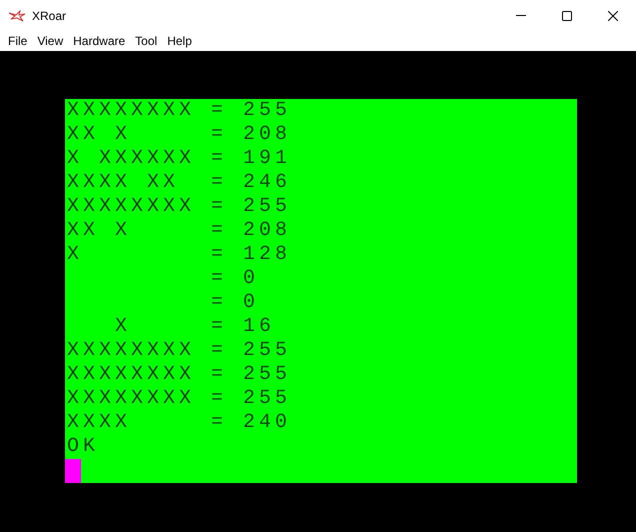 This screenshot has height=532, width=636. I want to click on screen-text: X = 128, so click(179, 255).